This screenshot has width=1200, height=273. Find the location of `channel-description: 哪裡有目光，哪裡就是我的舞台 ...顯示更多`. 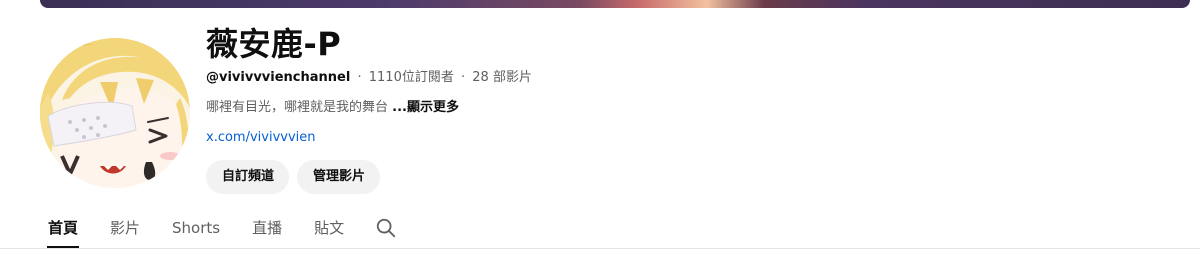

channel-description: 哪裡有目光，哪裡就是我的舞台 ...顯示更多 is located at coordinates (332, 108).